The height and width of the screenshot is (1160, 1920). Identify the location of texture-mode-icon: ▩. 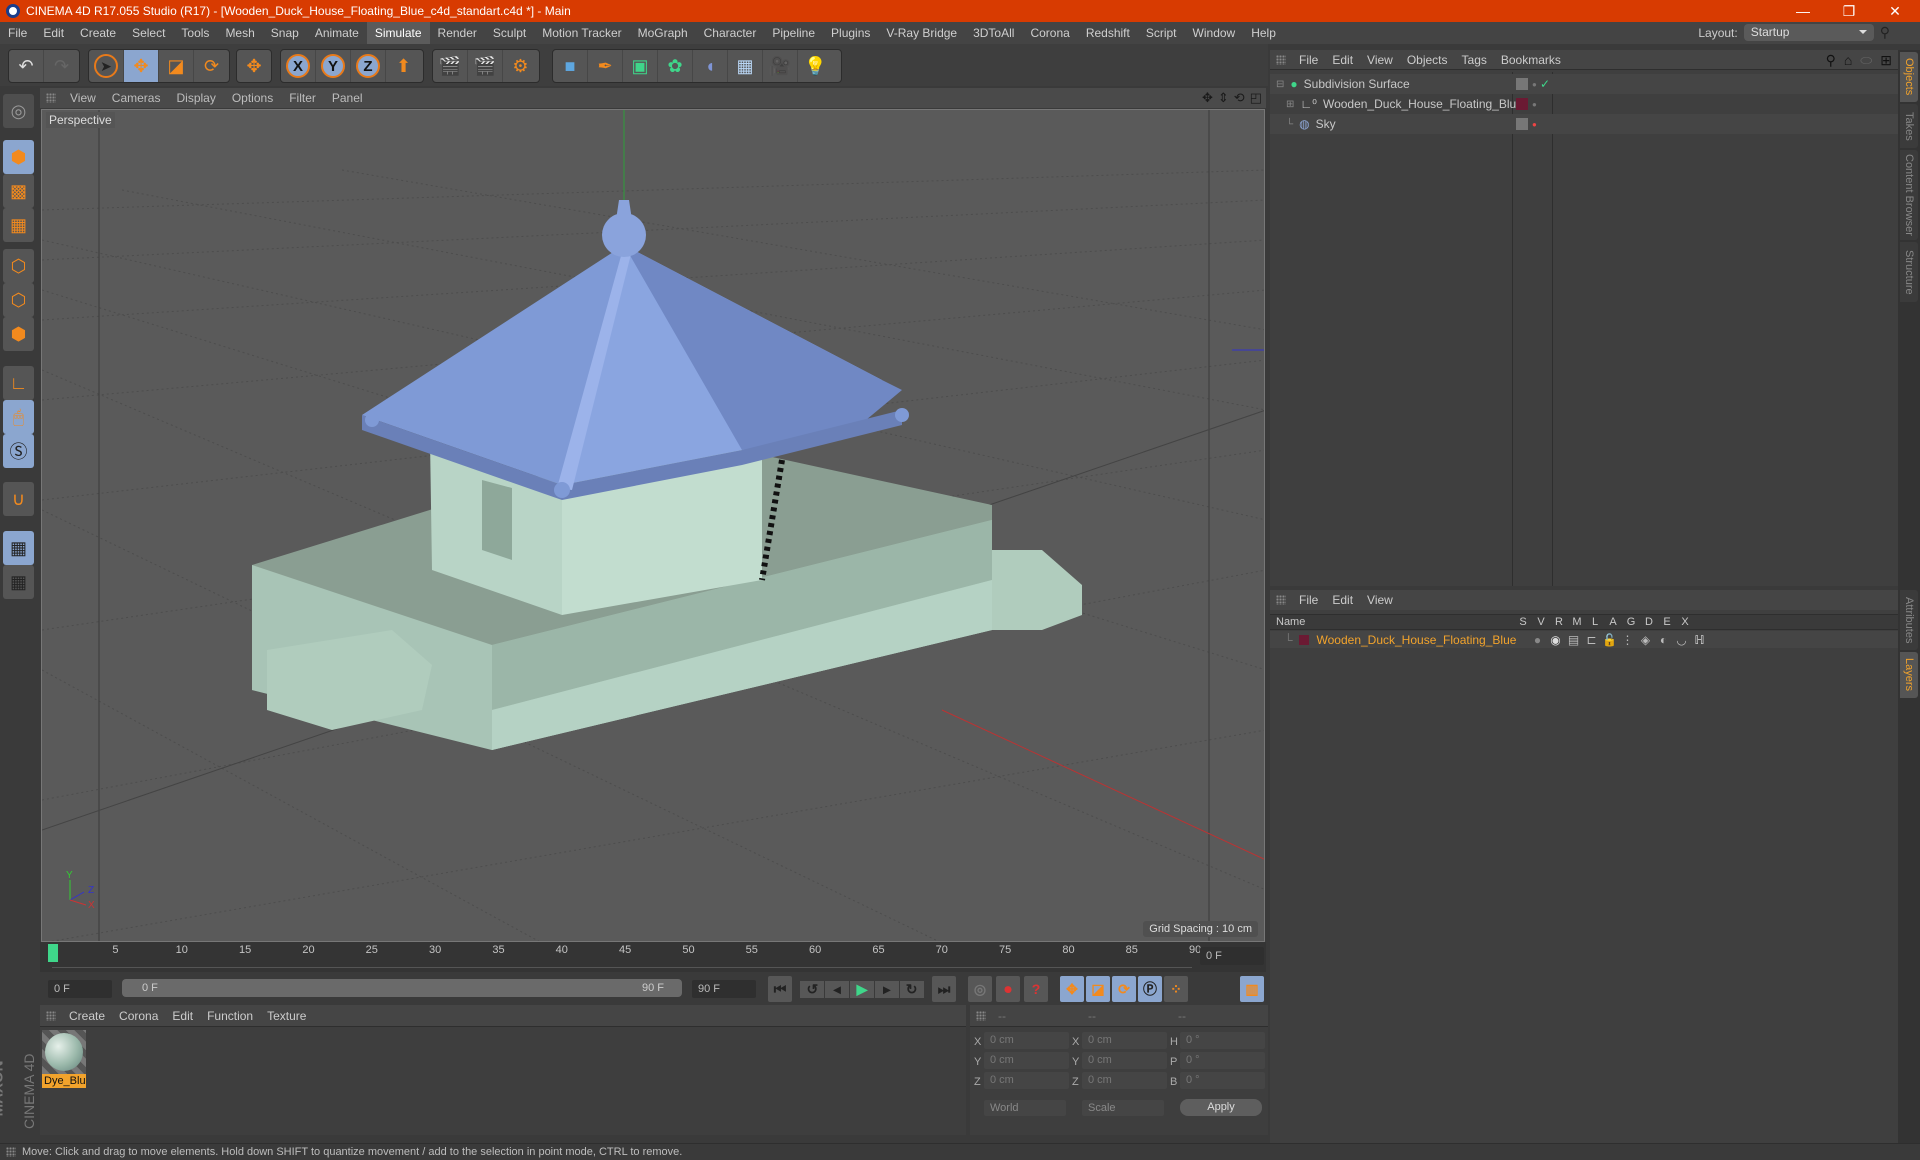
(18, 191).